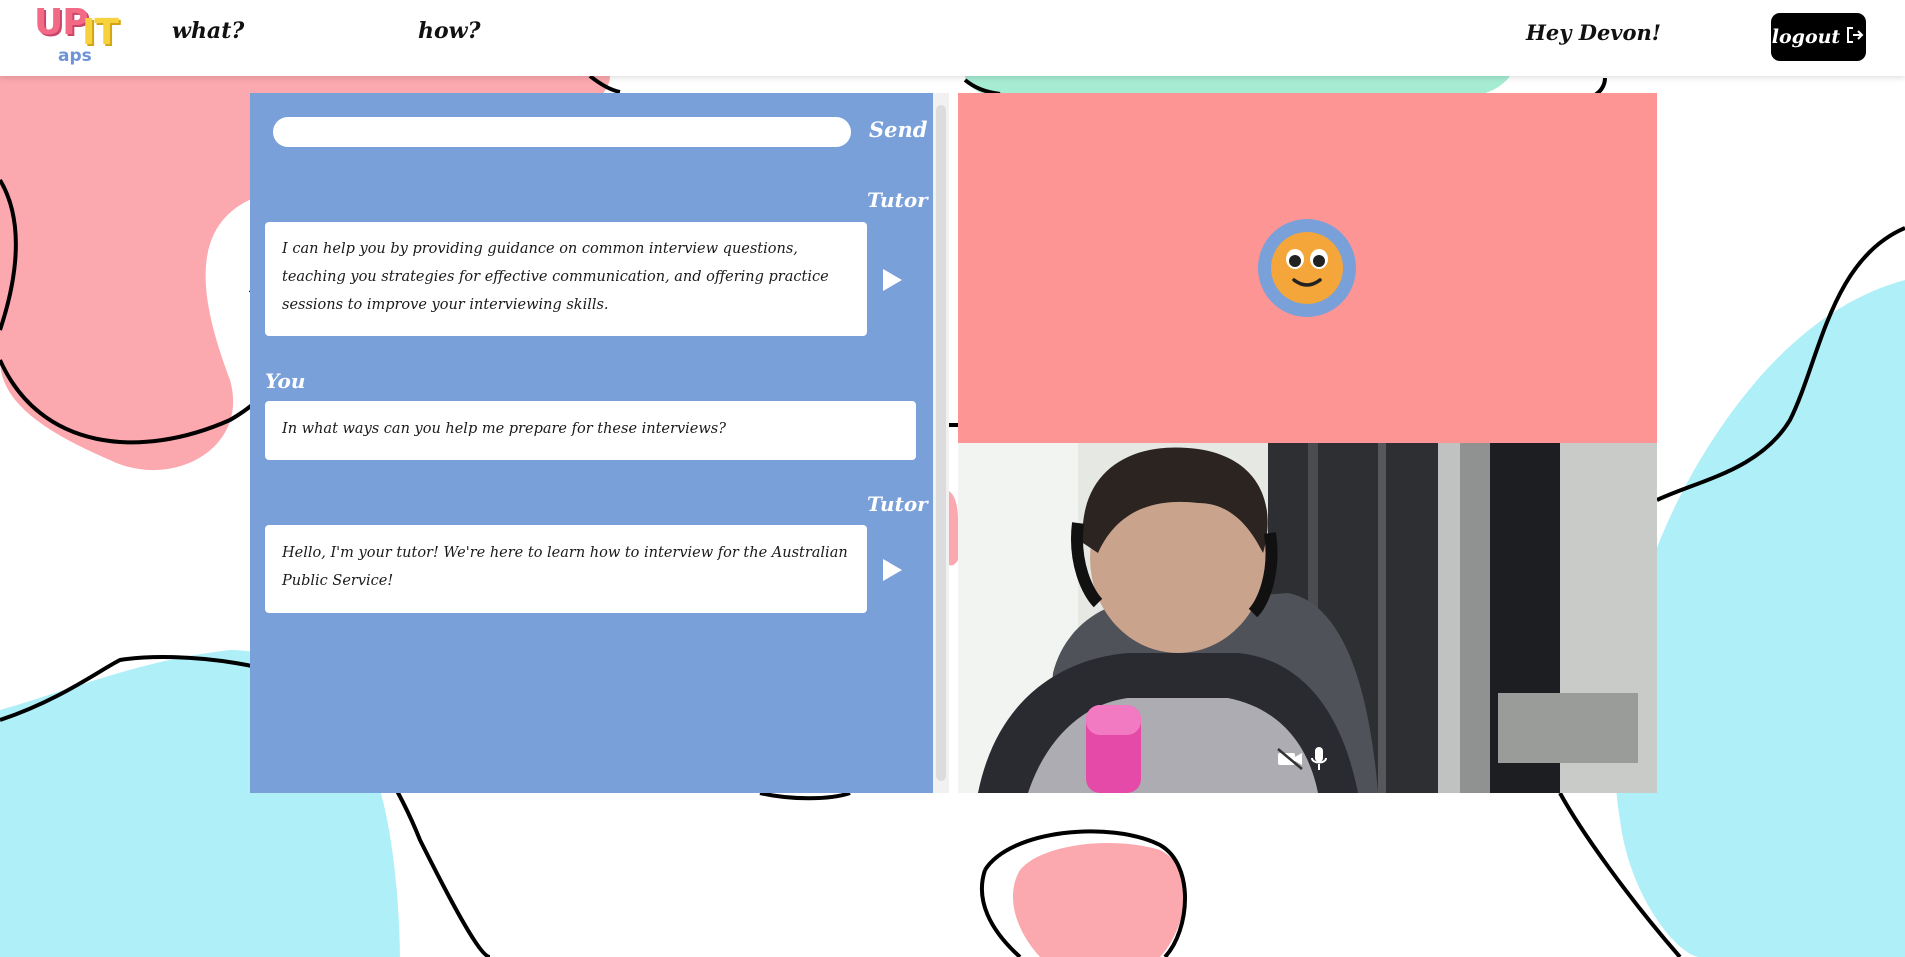  What do you see at coordinates (1855, 37) in the screenshot?
I see `logout-icon` at bounding box center [1855, 37].